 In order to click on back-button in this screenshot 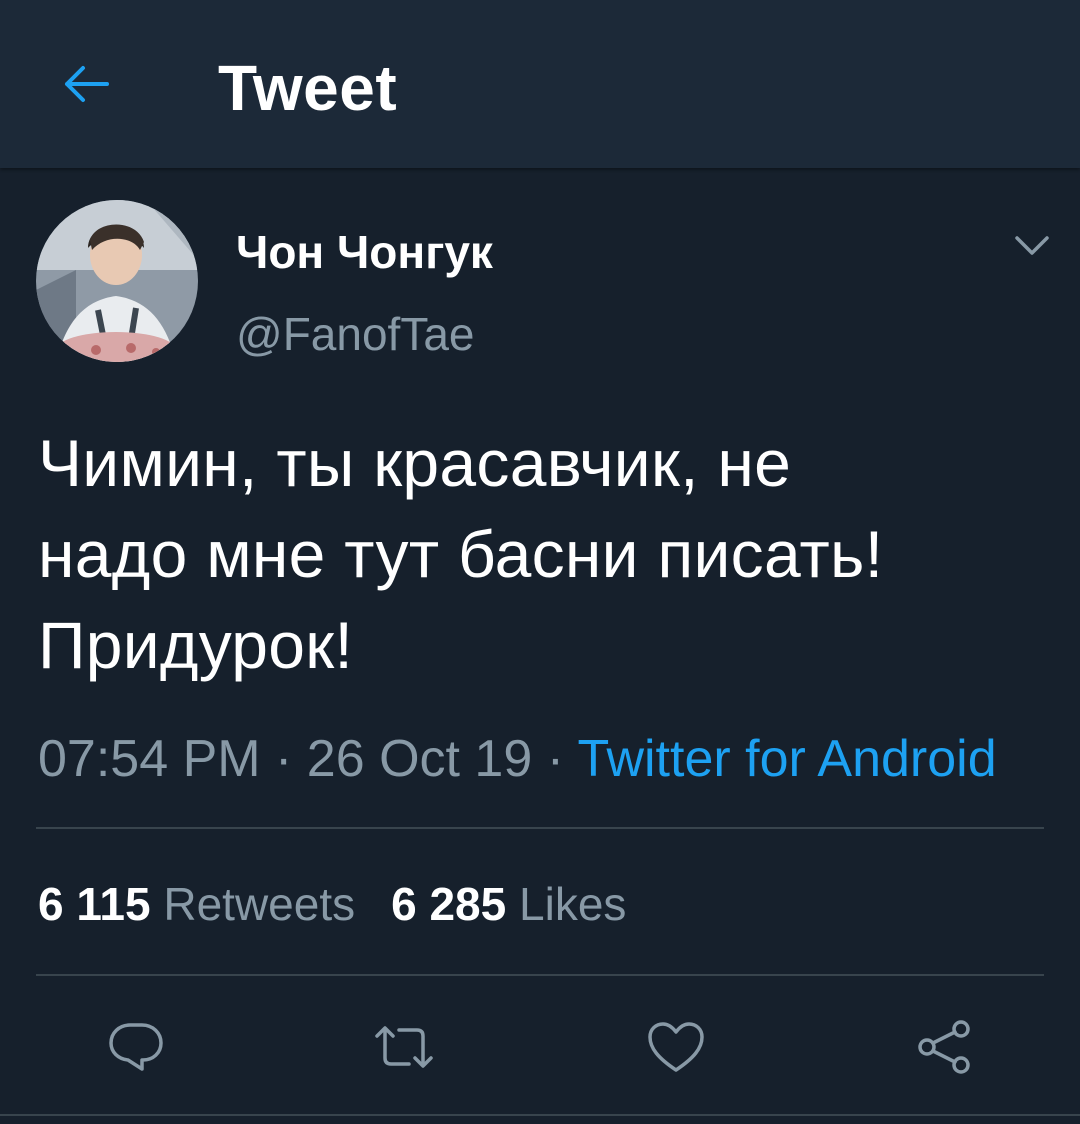, I will do `click(86, 84)`.